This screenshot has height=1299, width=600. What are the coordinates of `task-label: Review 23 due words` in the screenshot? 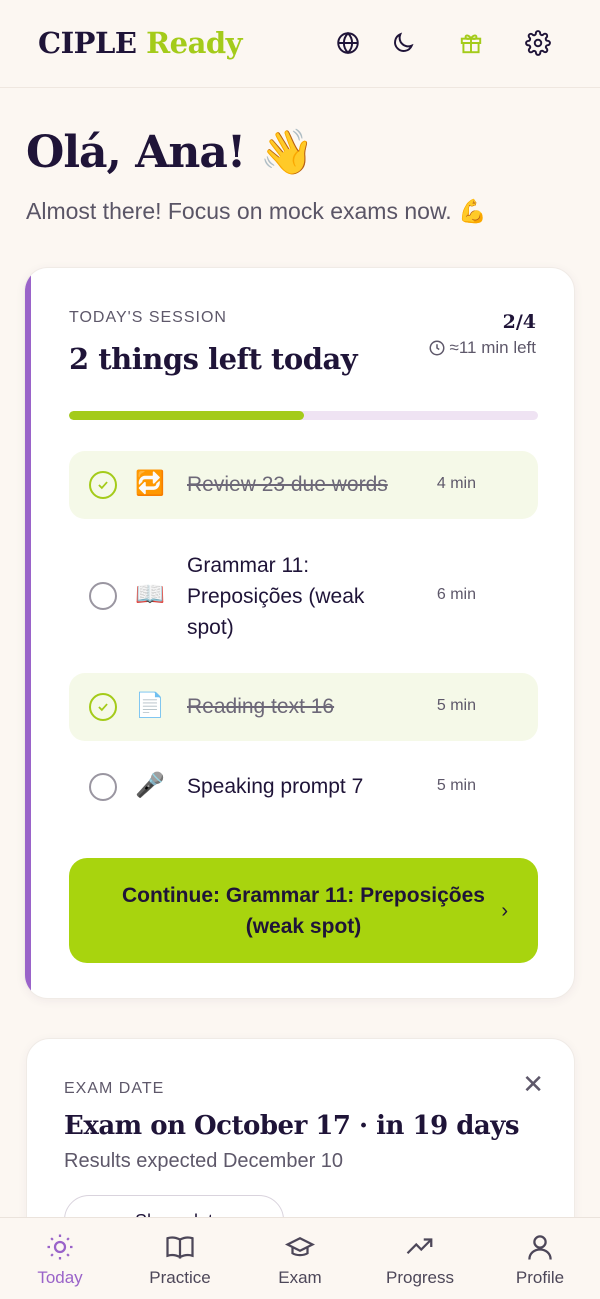 It's located at (287, 484).